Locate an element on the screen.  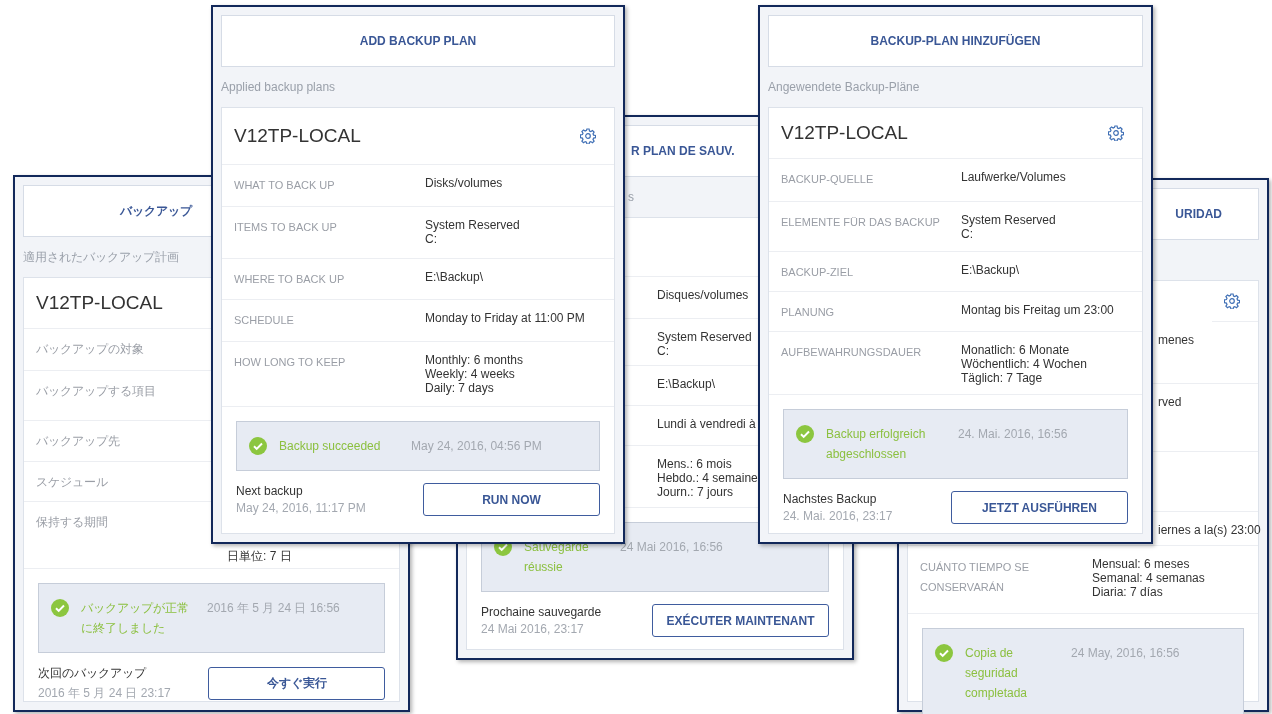
next-backup-label: Nachstes Backup is located at coordinates (830, 499).